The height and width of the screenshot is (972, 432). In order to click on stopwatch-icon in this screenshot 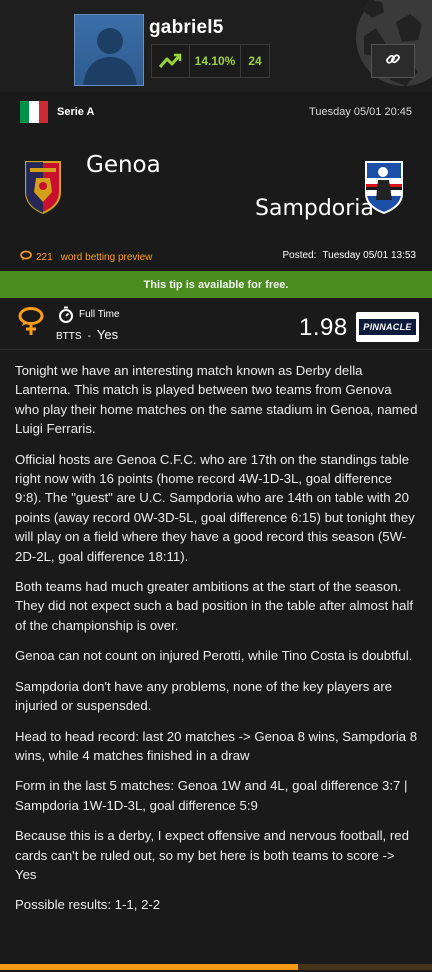, I will do `click(66, 317)`.